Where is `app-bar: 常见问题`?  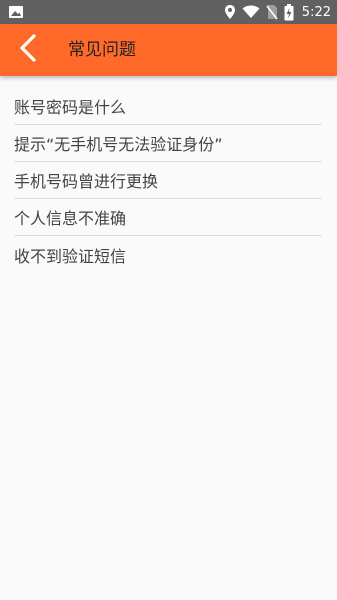
app-bar: 常见问题 is located at coordinates (168, 50).